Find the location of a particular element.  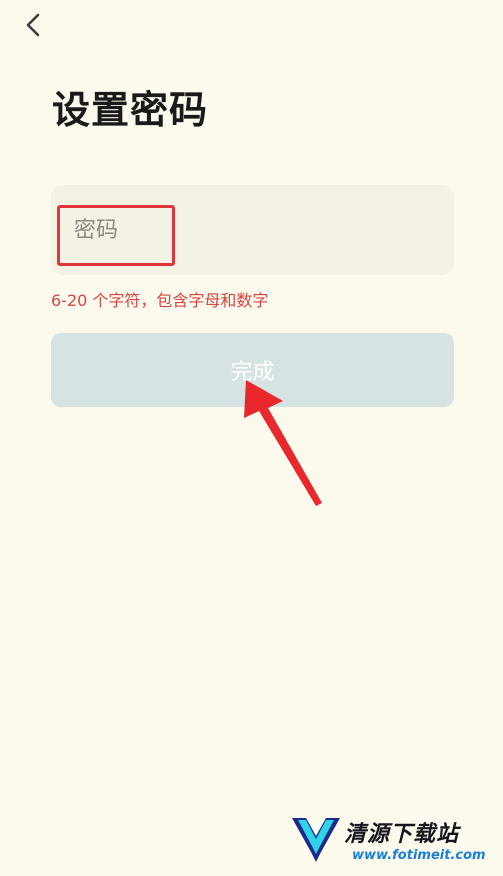

back-button is located at coordinates (34, 26).